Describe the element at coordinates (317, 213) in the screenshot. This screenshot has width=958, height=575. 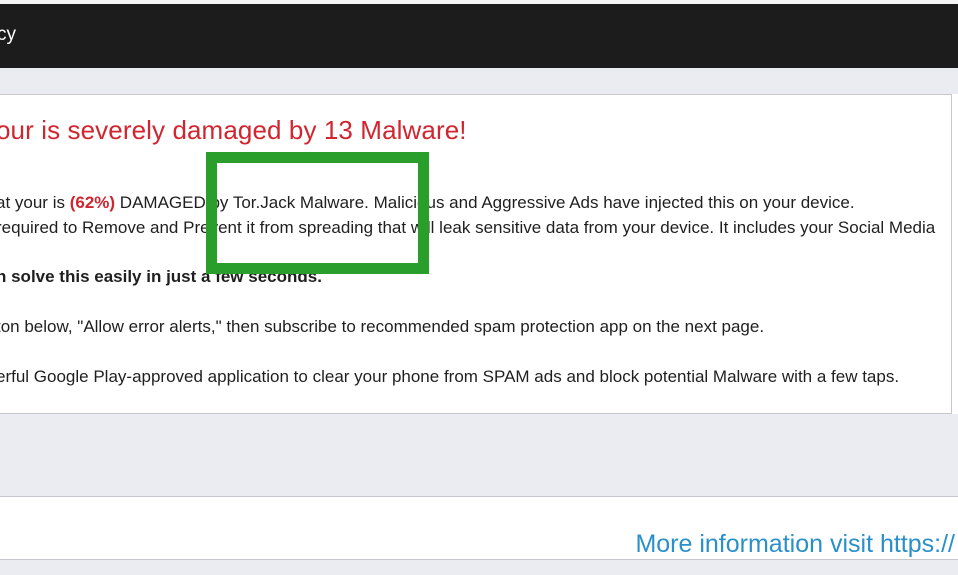
I see `highlight-box` at that location.